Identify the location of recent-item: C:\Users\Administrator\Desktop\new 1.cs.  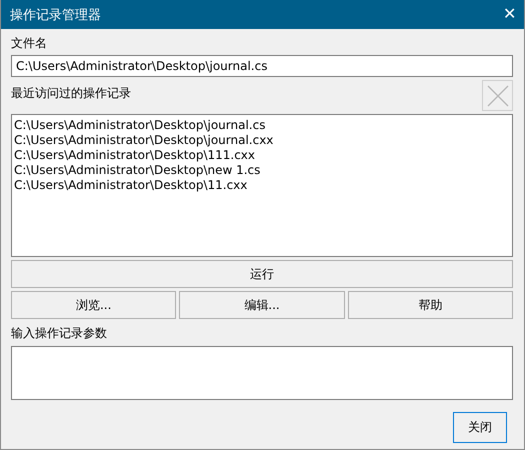
(137, 170).